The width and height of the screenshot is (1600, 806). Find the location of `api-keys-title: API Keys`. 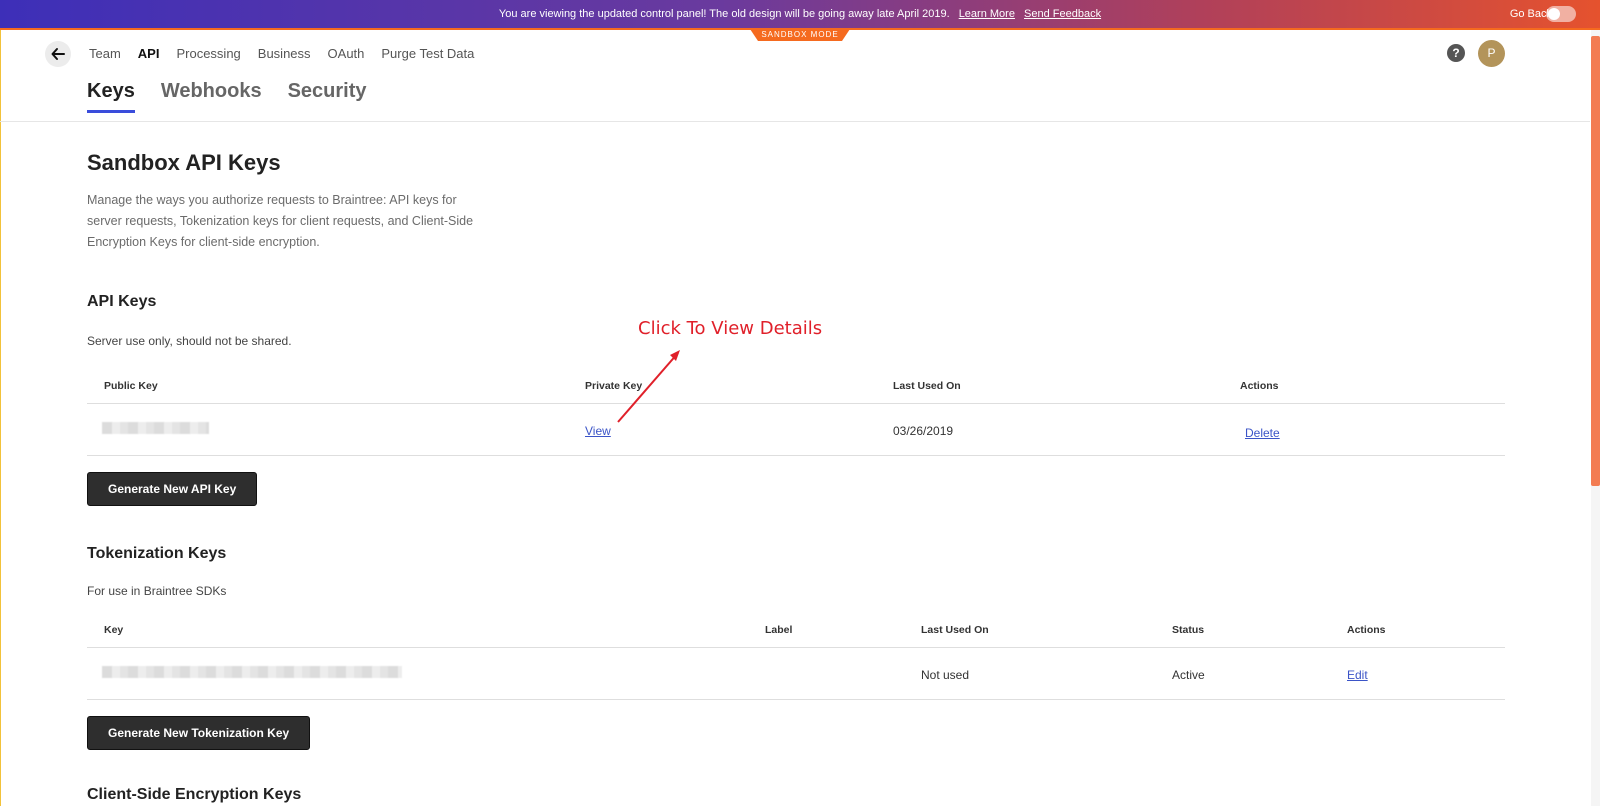

api-keys-title: API Keys is located at coordinates (122, 301).